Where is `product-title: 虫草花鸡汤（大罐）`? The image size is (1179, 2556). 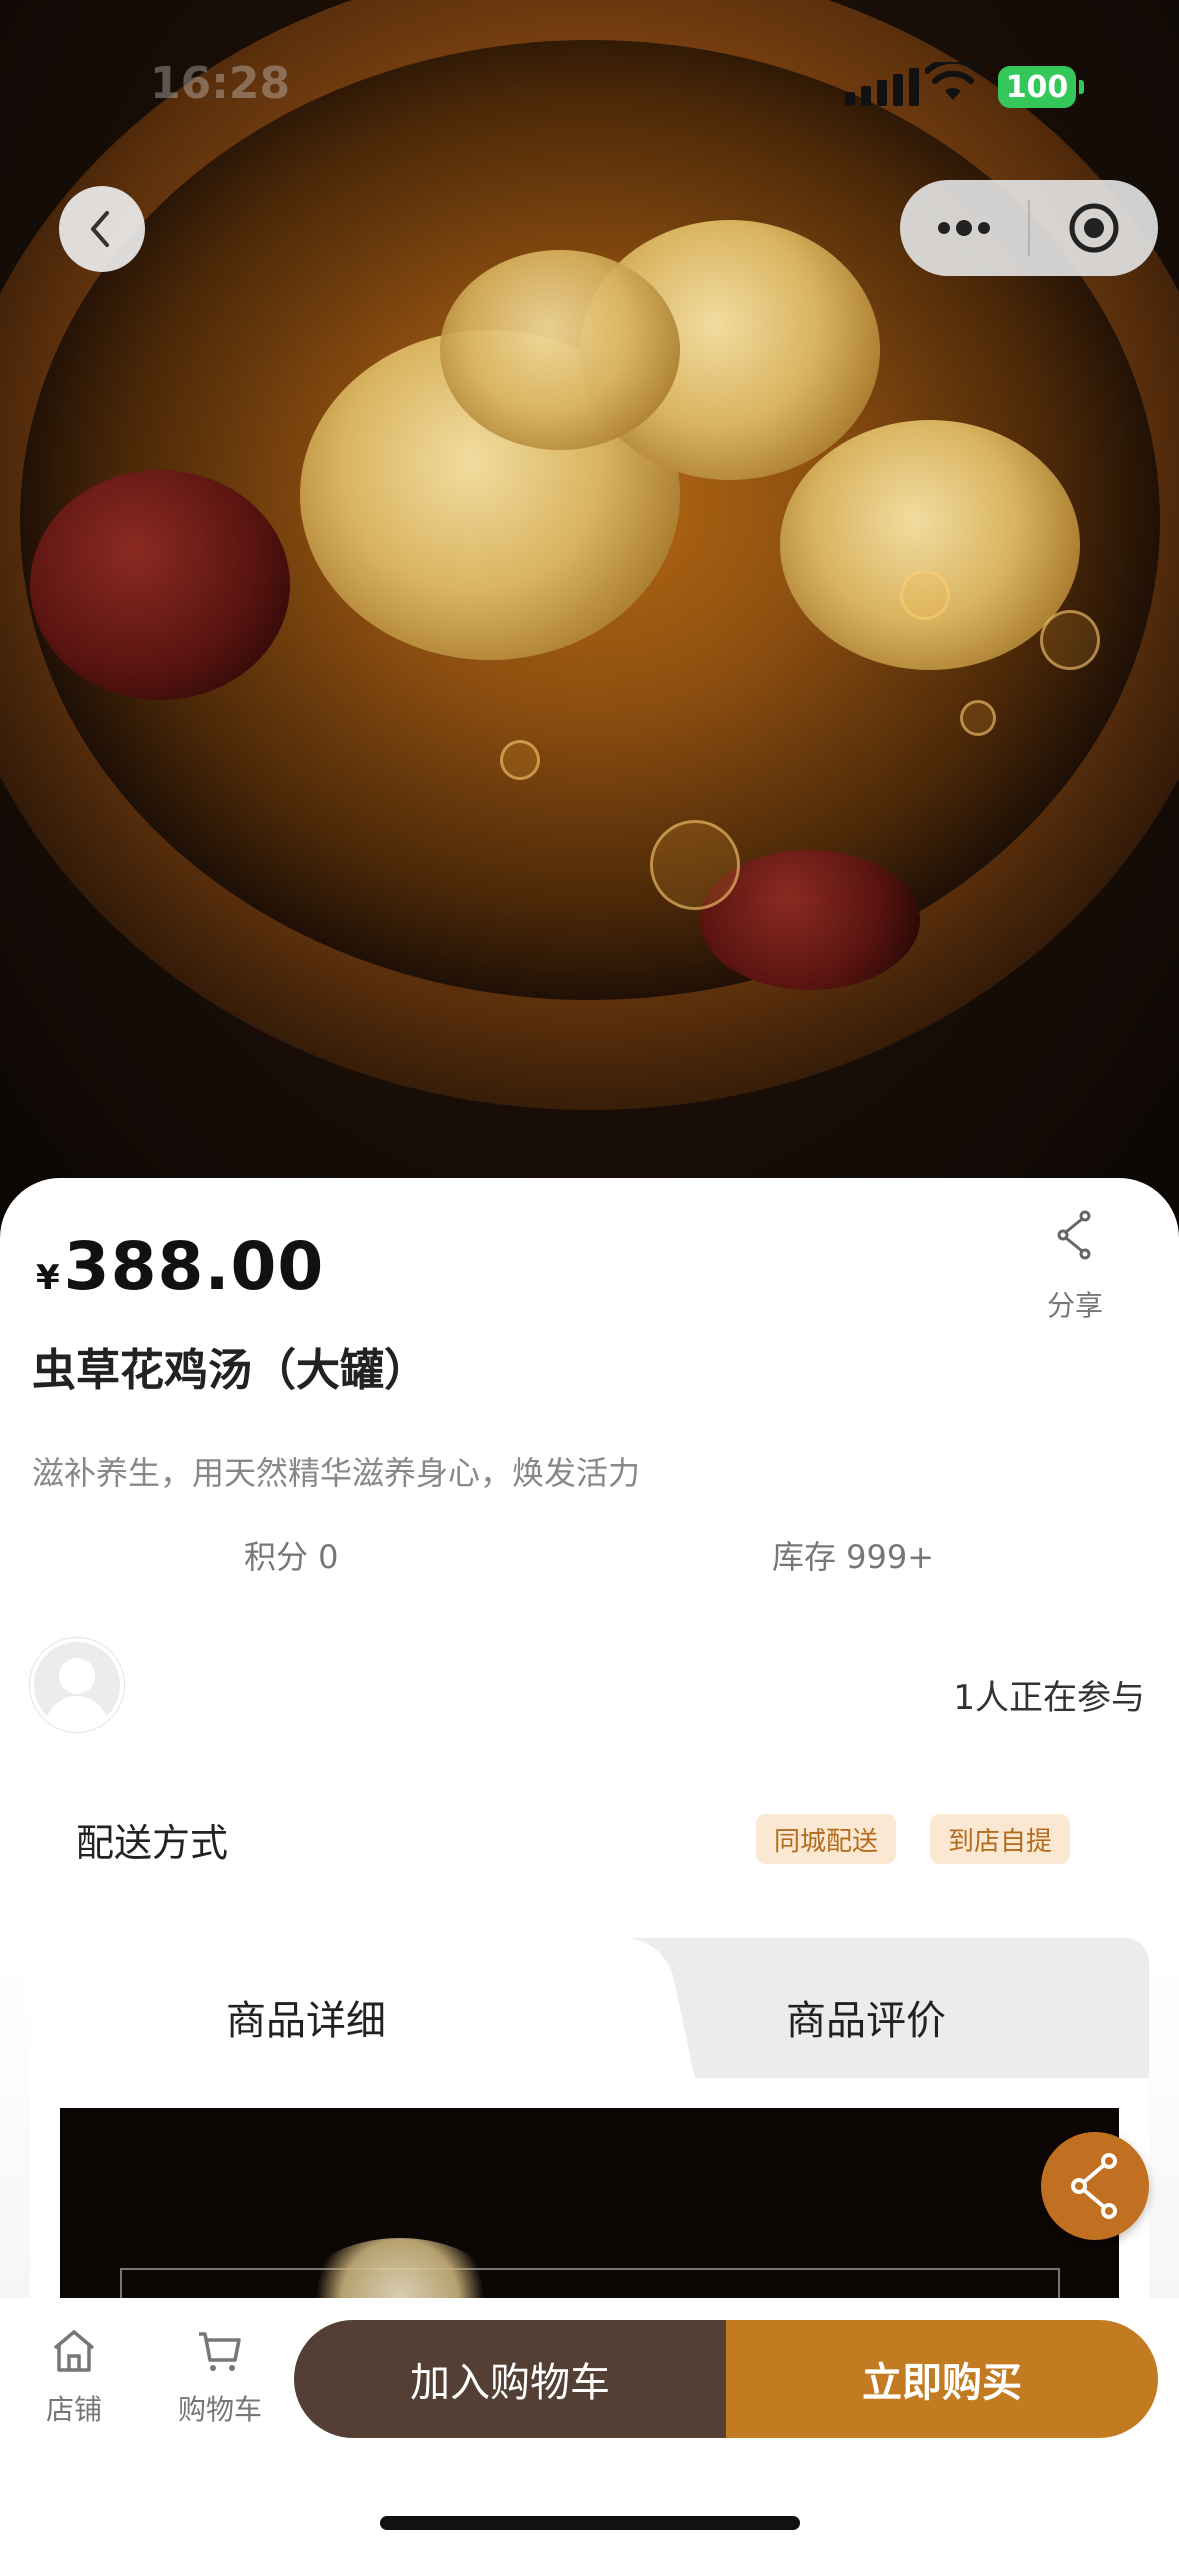
product-title: 虫草花鸡汤（大罐） is located at coordinates (230, 1370).